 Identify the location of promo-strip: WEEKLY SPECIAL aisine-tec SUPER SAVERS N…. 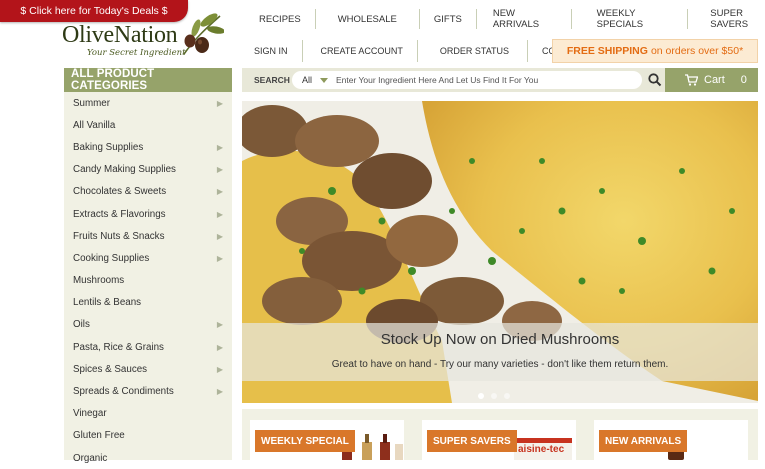
(500, 434).